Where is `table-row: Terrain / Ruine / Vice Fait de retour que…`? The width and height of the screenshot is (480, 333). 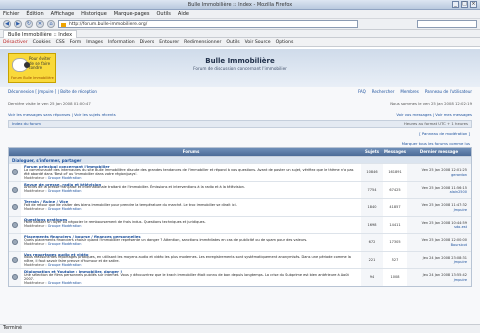
table-row: Terrain / Ruine / Vice Fait de retour que… is located at coordinates (240, 207).